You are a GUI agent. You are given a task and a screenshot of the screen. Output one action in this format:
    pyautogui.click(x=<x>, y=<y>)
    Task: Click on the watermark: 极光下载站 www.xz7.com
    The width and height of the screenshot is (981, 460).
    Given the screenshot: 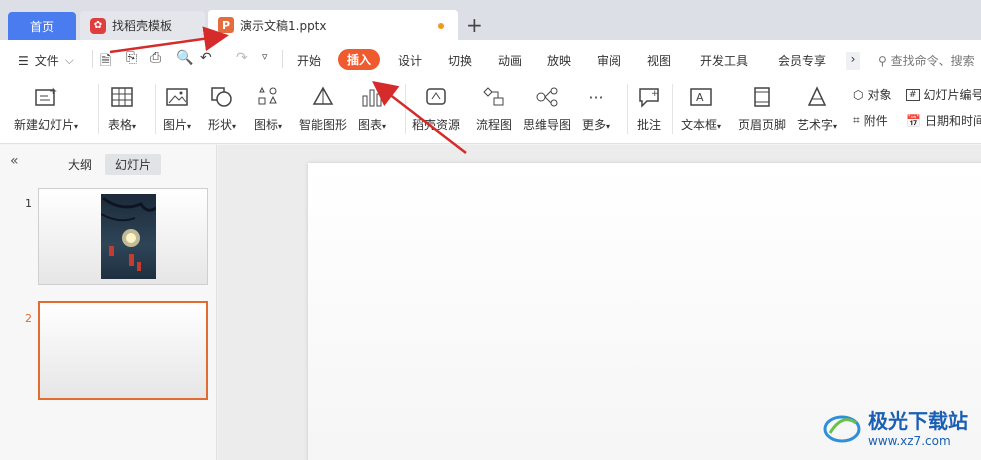 What is the action you would take?
    pyautogui.click(x=895, y=426)
    